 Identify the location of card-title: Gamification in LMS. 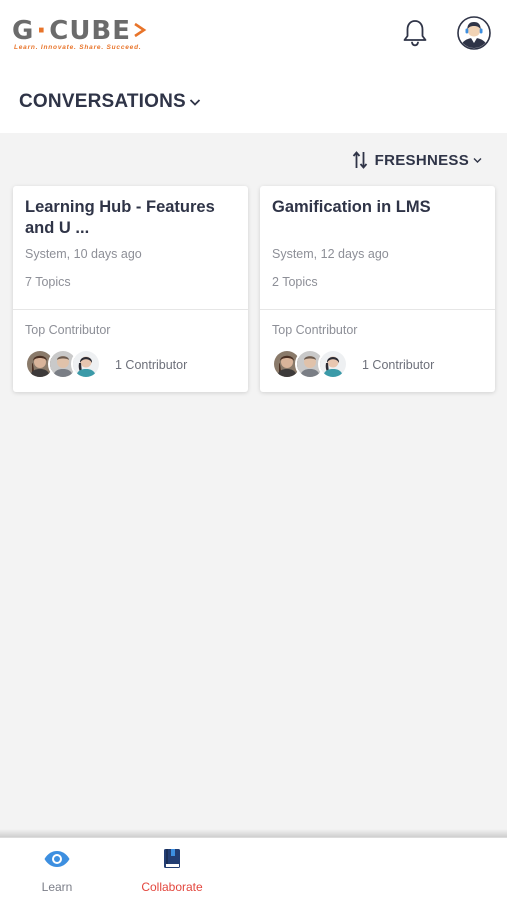
(351, 207).